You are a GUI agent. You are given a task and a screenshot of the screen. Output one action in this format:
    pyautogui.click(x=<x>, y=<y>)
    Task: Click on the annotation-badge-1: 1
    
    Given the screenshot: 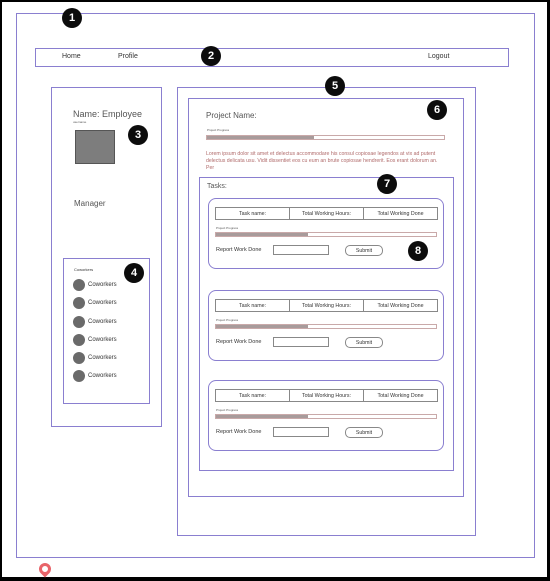 What is the action you would take?
    pyautogui.click(x=72, y=18)
    